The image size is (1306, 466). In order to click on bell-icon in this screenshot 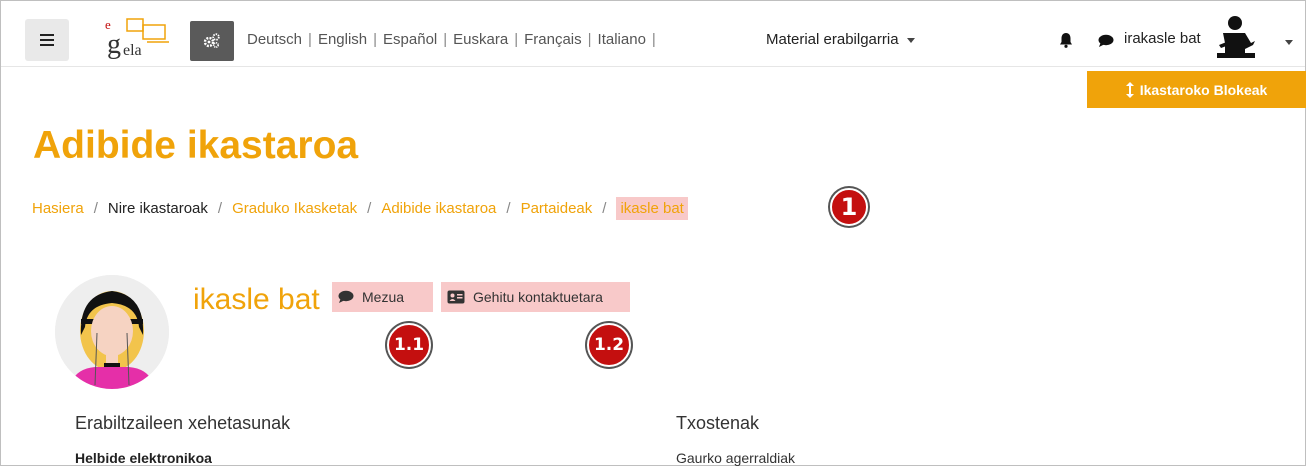, I will do `click(1066, 40)`.